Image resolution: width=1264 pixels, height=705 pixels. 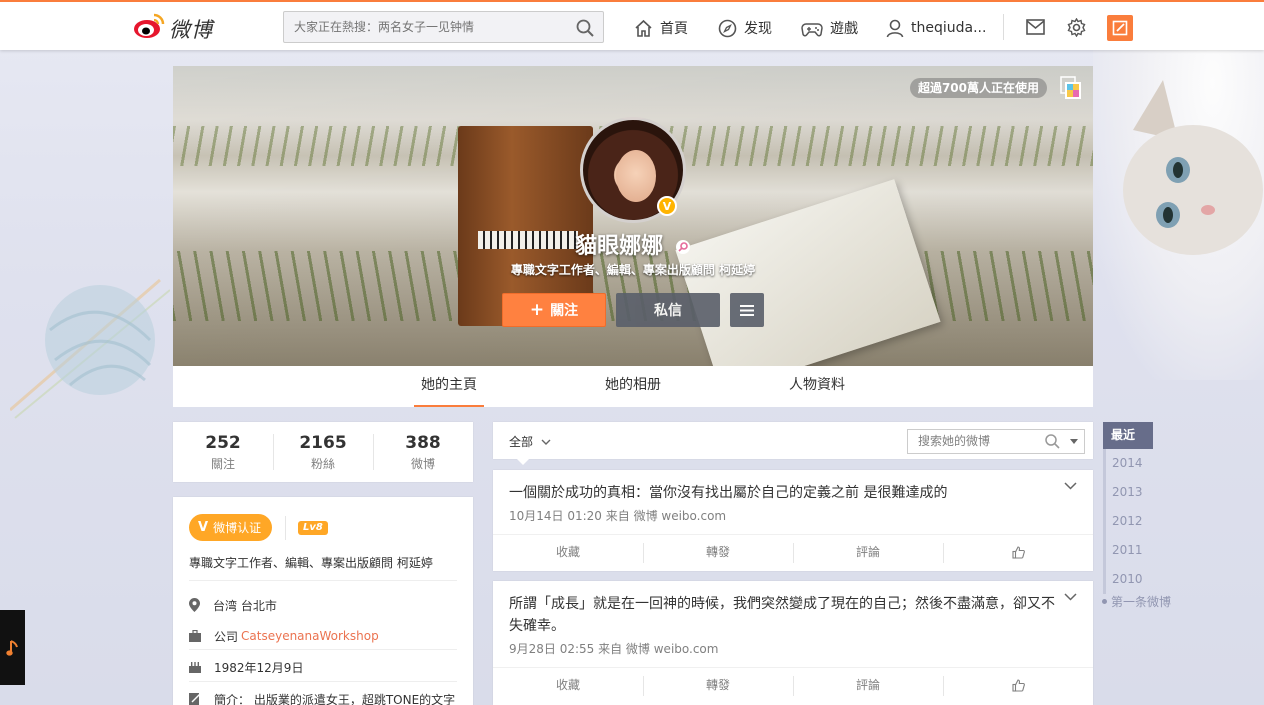 I want to click on verified-v-icon: V, so click(x=203, y=527).